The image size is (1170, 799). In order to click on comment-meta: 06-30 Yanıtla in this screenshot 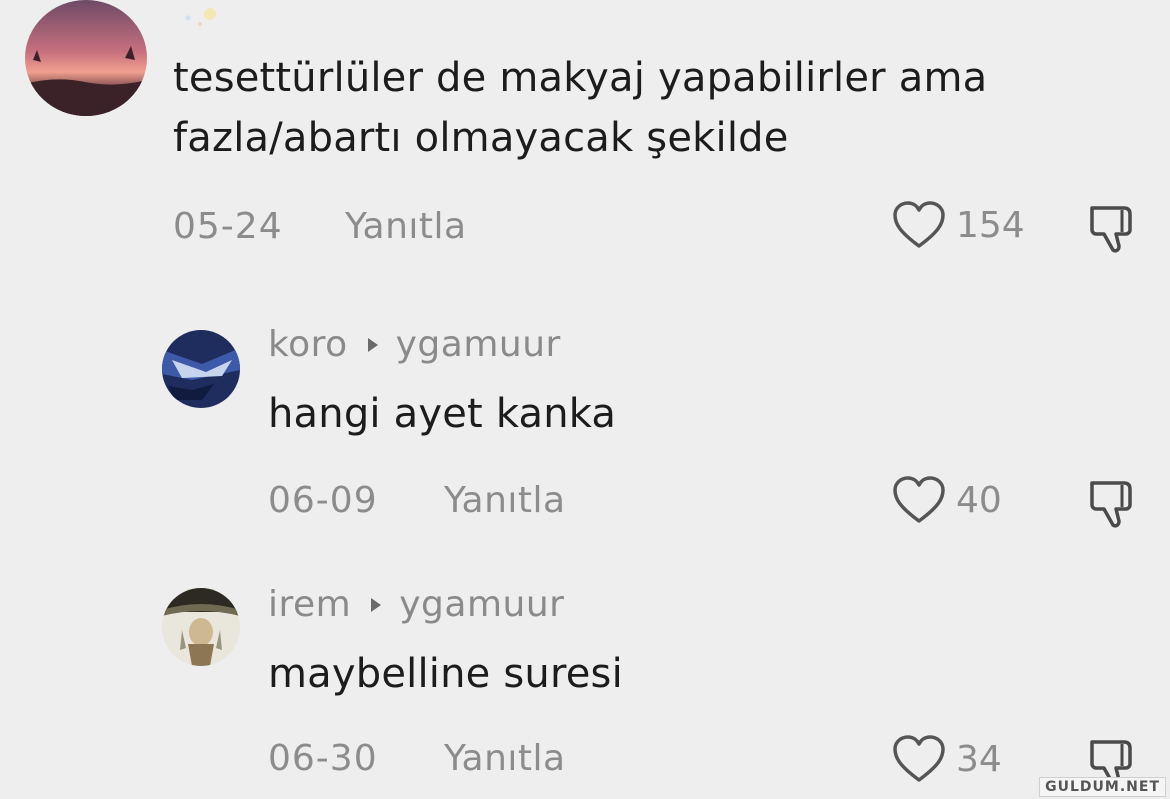, I will do `click(416, 758)`.